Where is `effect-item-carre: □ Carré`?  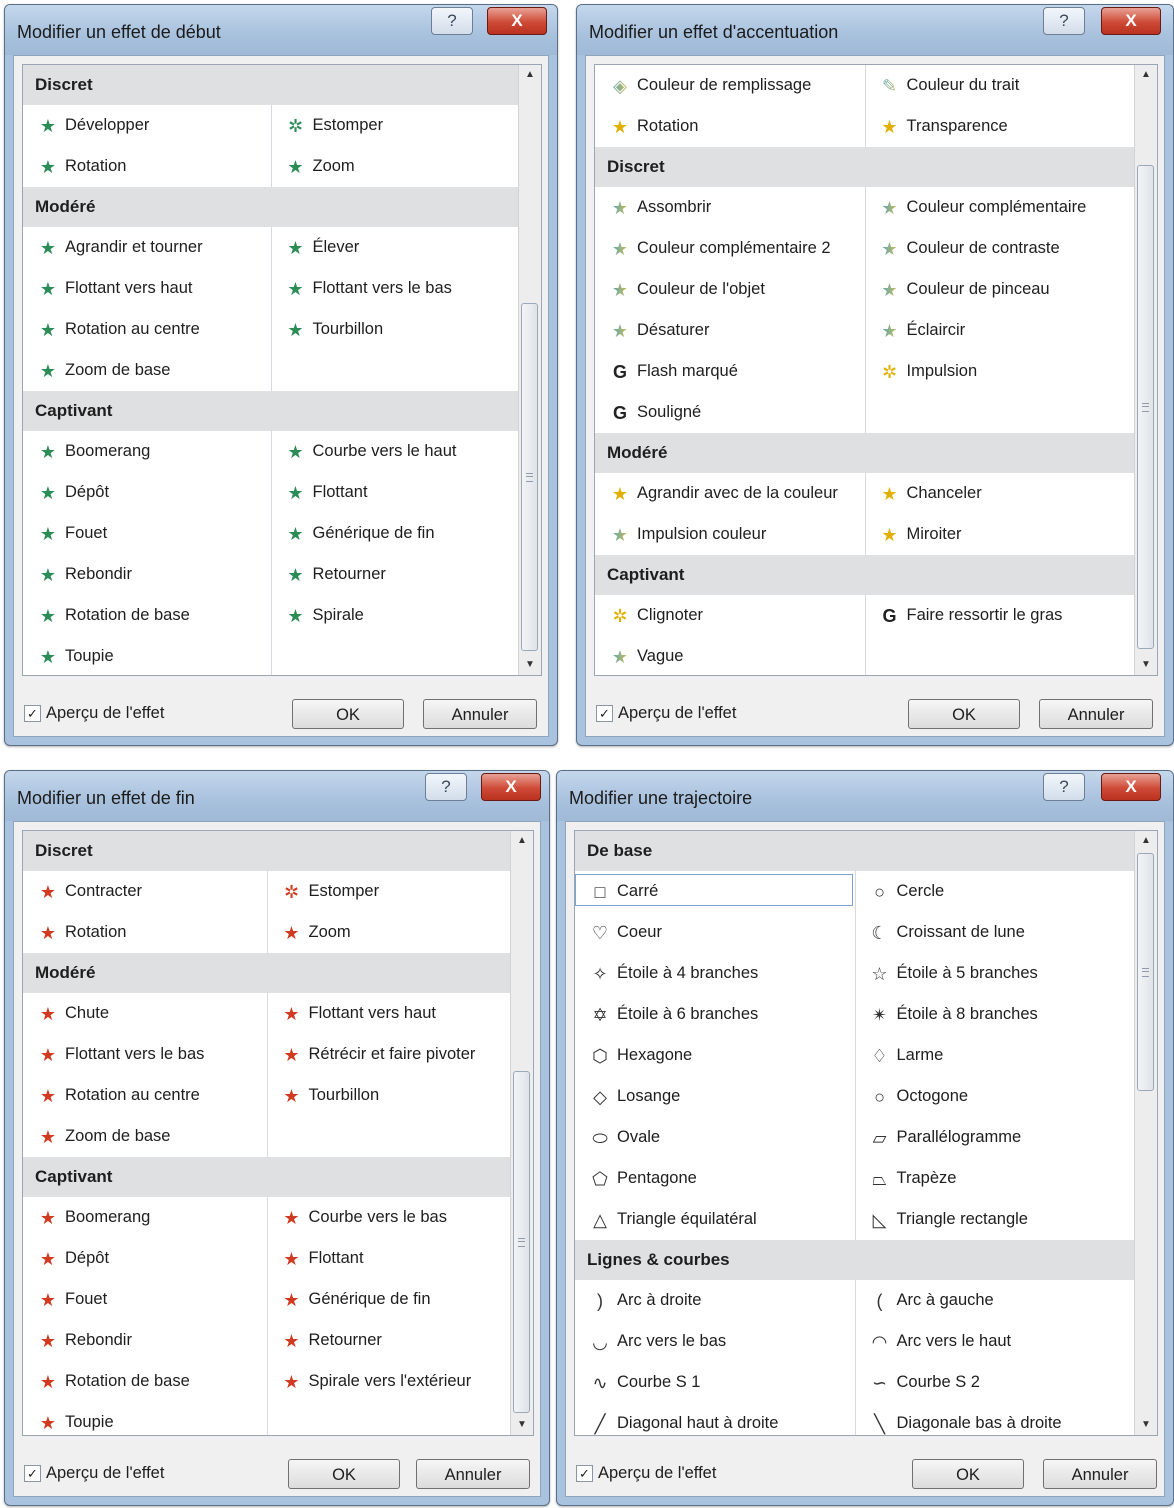 effect-item-carre: □ Carré is located at coordinates (715, 891).